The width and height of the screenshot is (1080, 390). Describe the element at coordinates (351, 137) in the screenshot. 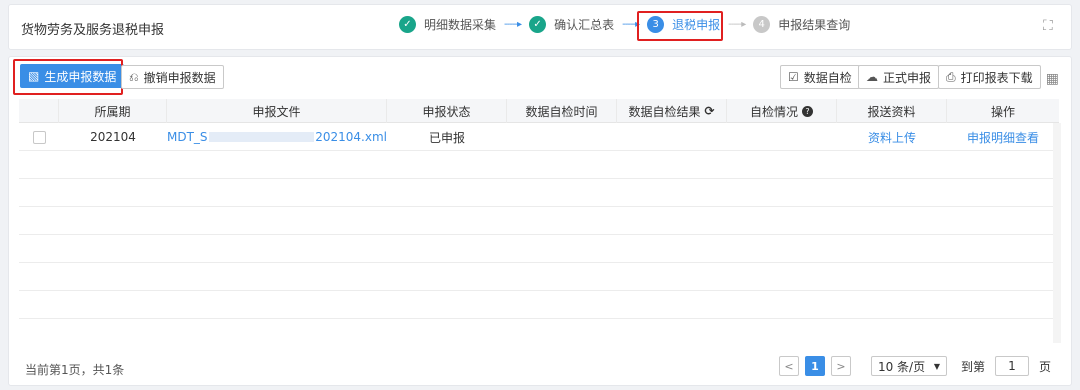

I see `file-name-suffix: 202104.xml` at that location.